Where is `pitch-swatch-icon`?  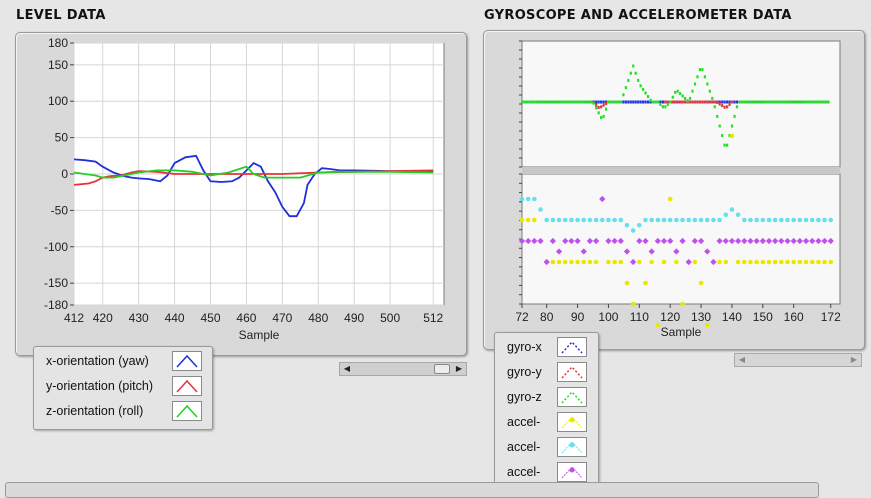
pitch-swatch-icon is located at coordinates (187, 386).